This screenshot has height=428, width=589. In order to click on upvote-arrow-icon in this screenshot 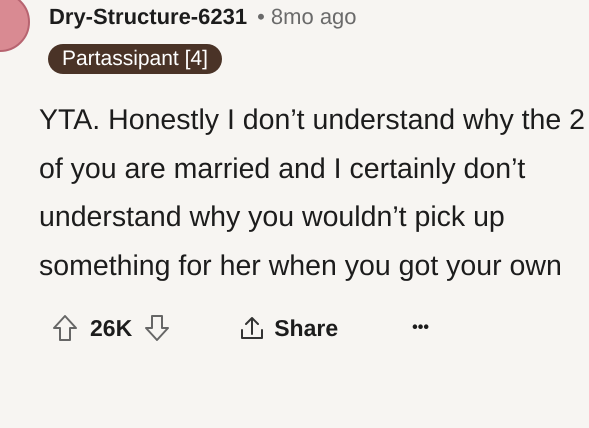, I will do `click(65, 328)`.